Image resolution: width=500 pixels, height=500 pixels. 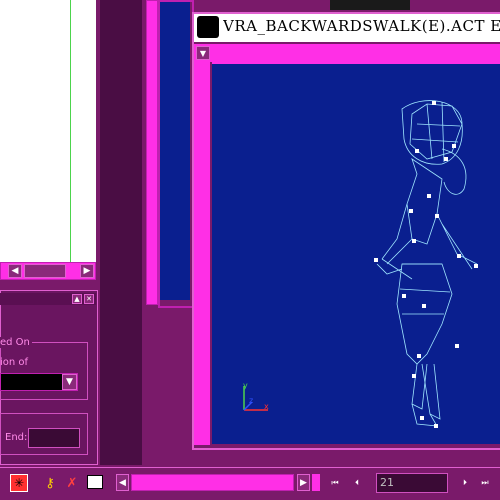 What do you see at coordinates (176, 154) in the screenshot?
I see `behind-viewport-frame` at bounding box center [176, 154].